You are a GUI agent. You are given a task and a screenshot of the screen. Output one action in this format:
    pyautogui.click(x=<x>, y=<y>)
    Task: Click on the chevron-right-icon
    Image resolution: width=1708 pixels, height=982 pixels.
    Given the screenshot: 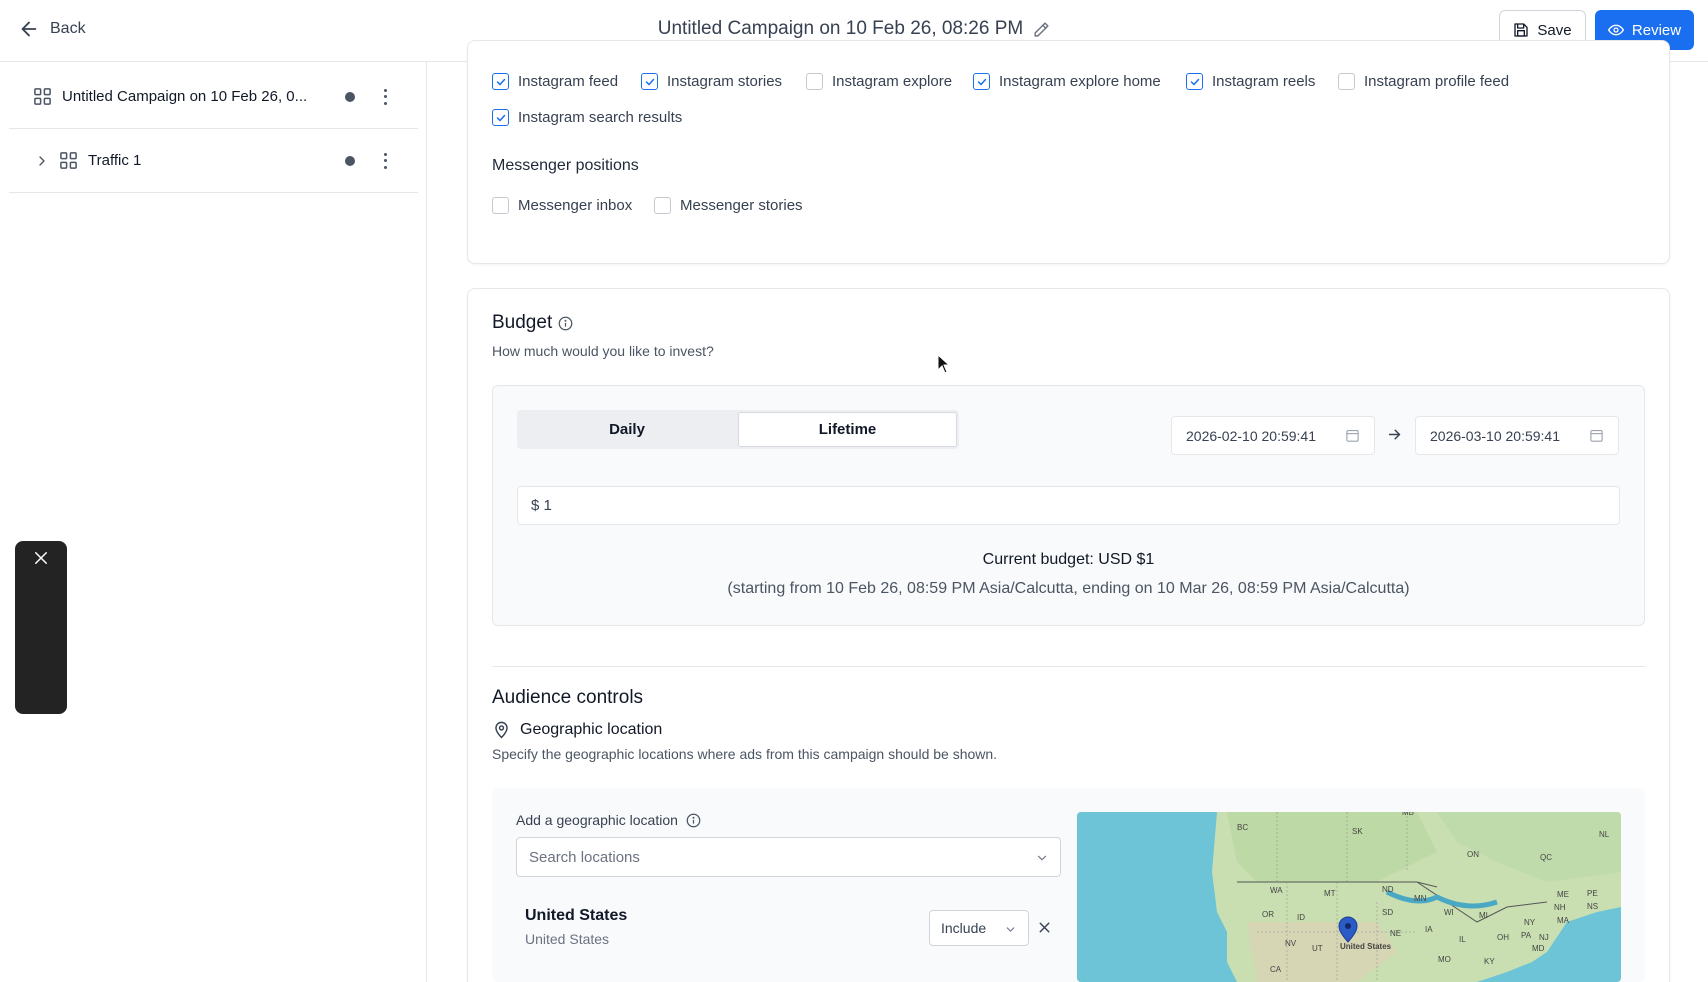 What is the action you would take?
    pyautogui.click(x=42, y=161)
    